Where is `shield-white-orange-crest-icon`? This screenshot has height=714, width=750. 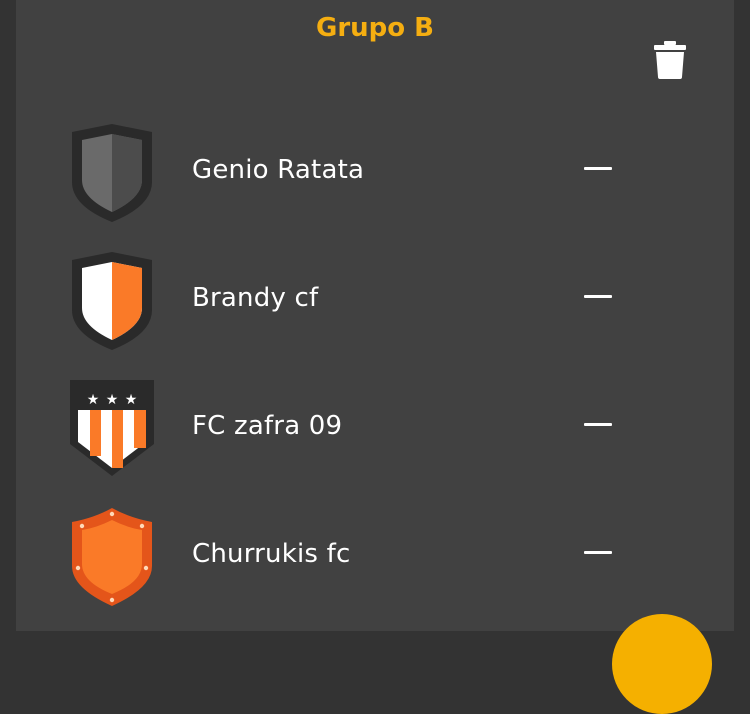 shield-white-orange-crest-icon is located at coordinates (112, 302).